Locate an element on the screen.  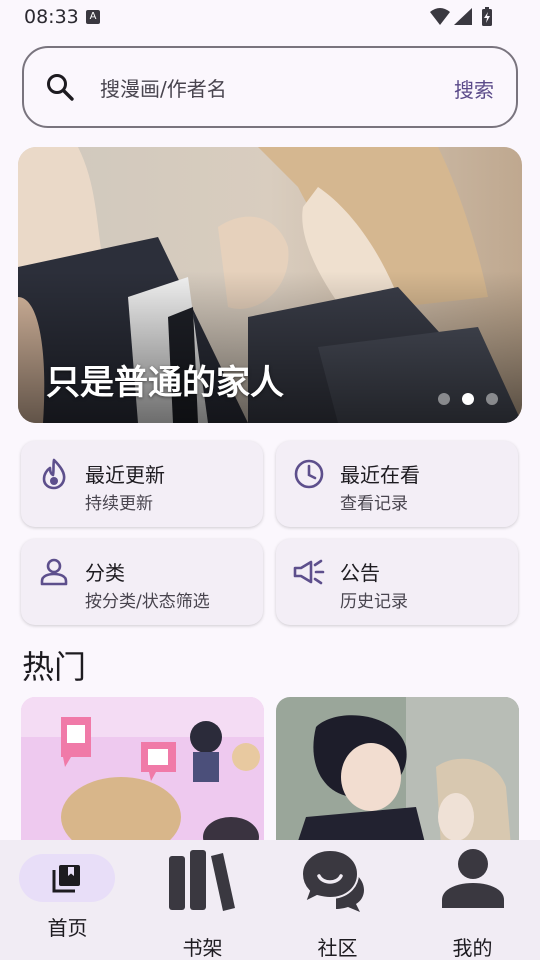
card-title: 最近更新 is located at coordinates (125, 475).